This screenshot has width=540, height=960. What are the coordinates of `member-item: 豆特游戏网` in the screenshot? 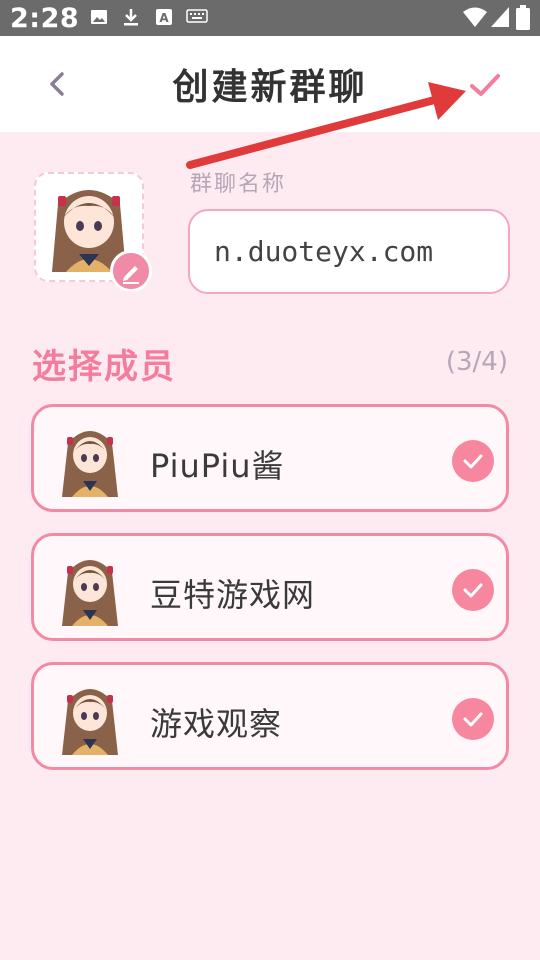 It's located at (270, 587).